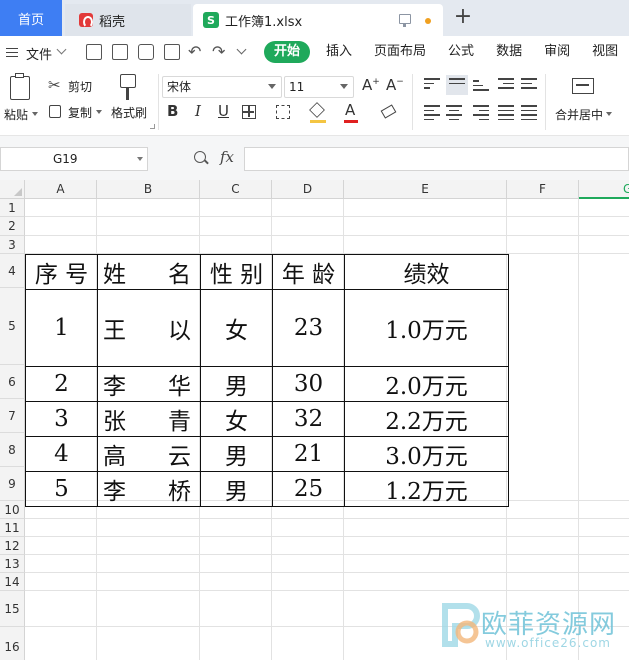  Describe the element at coordinates (432, 85) in the screenshot. I see `align-top-icon` at that location.